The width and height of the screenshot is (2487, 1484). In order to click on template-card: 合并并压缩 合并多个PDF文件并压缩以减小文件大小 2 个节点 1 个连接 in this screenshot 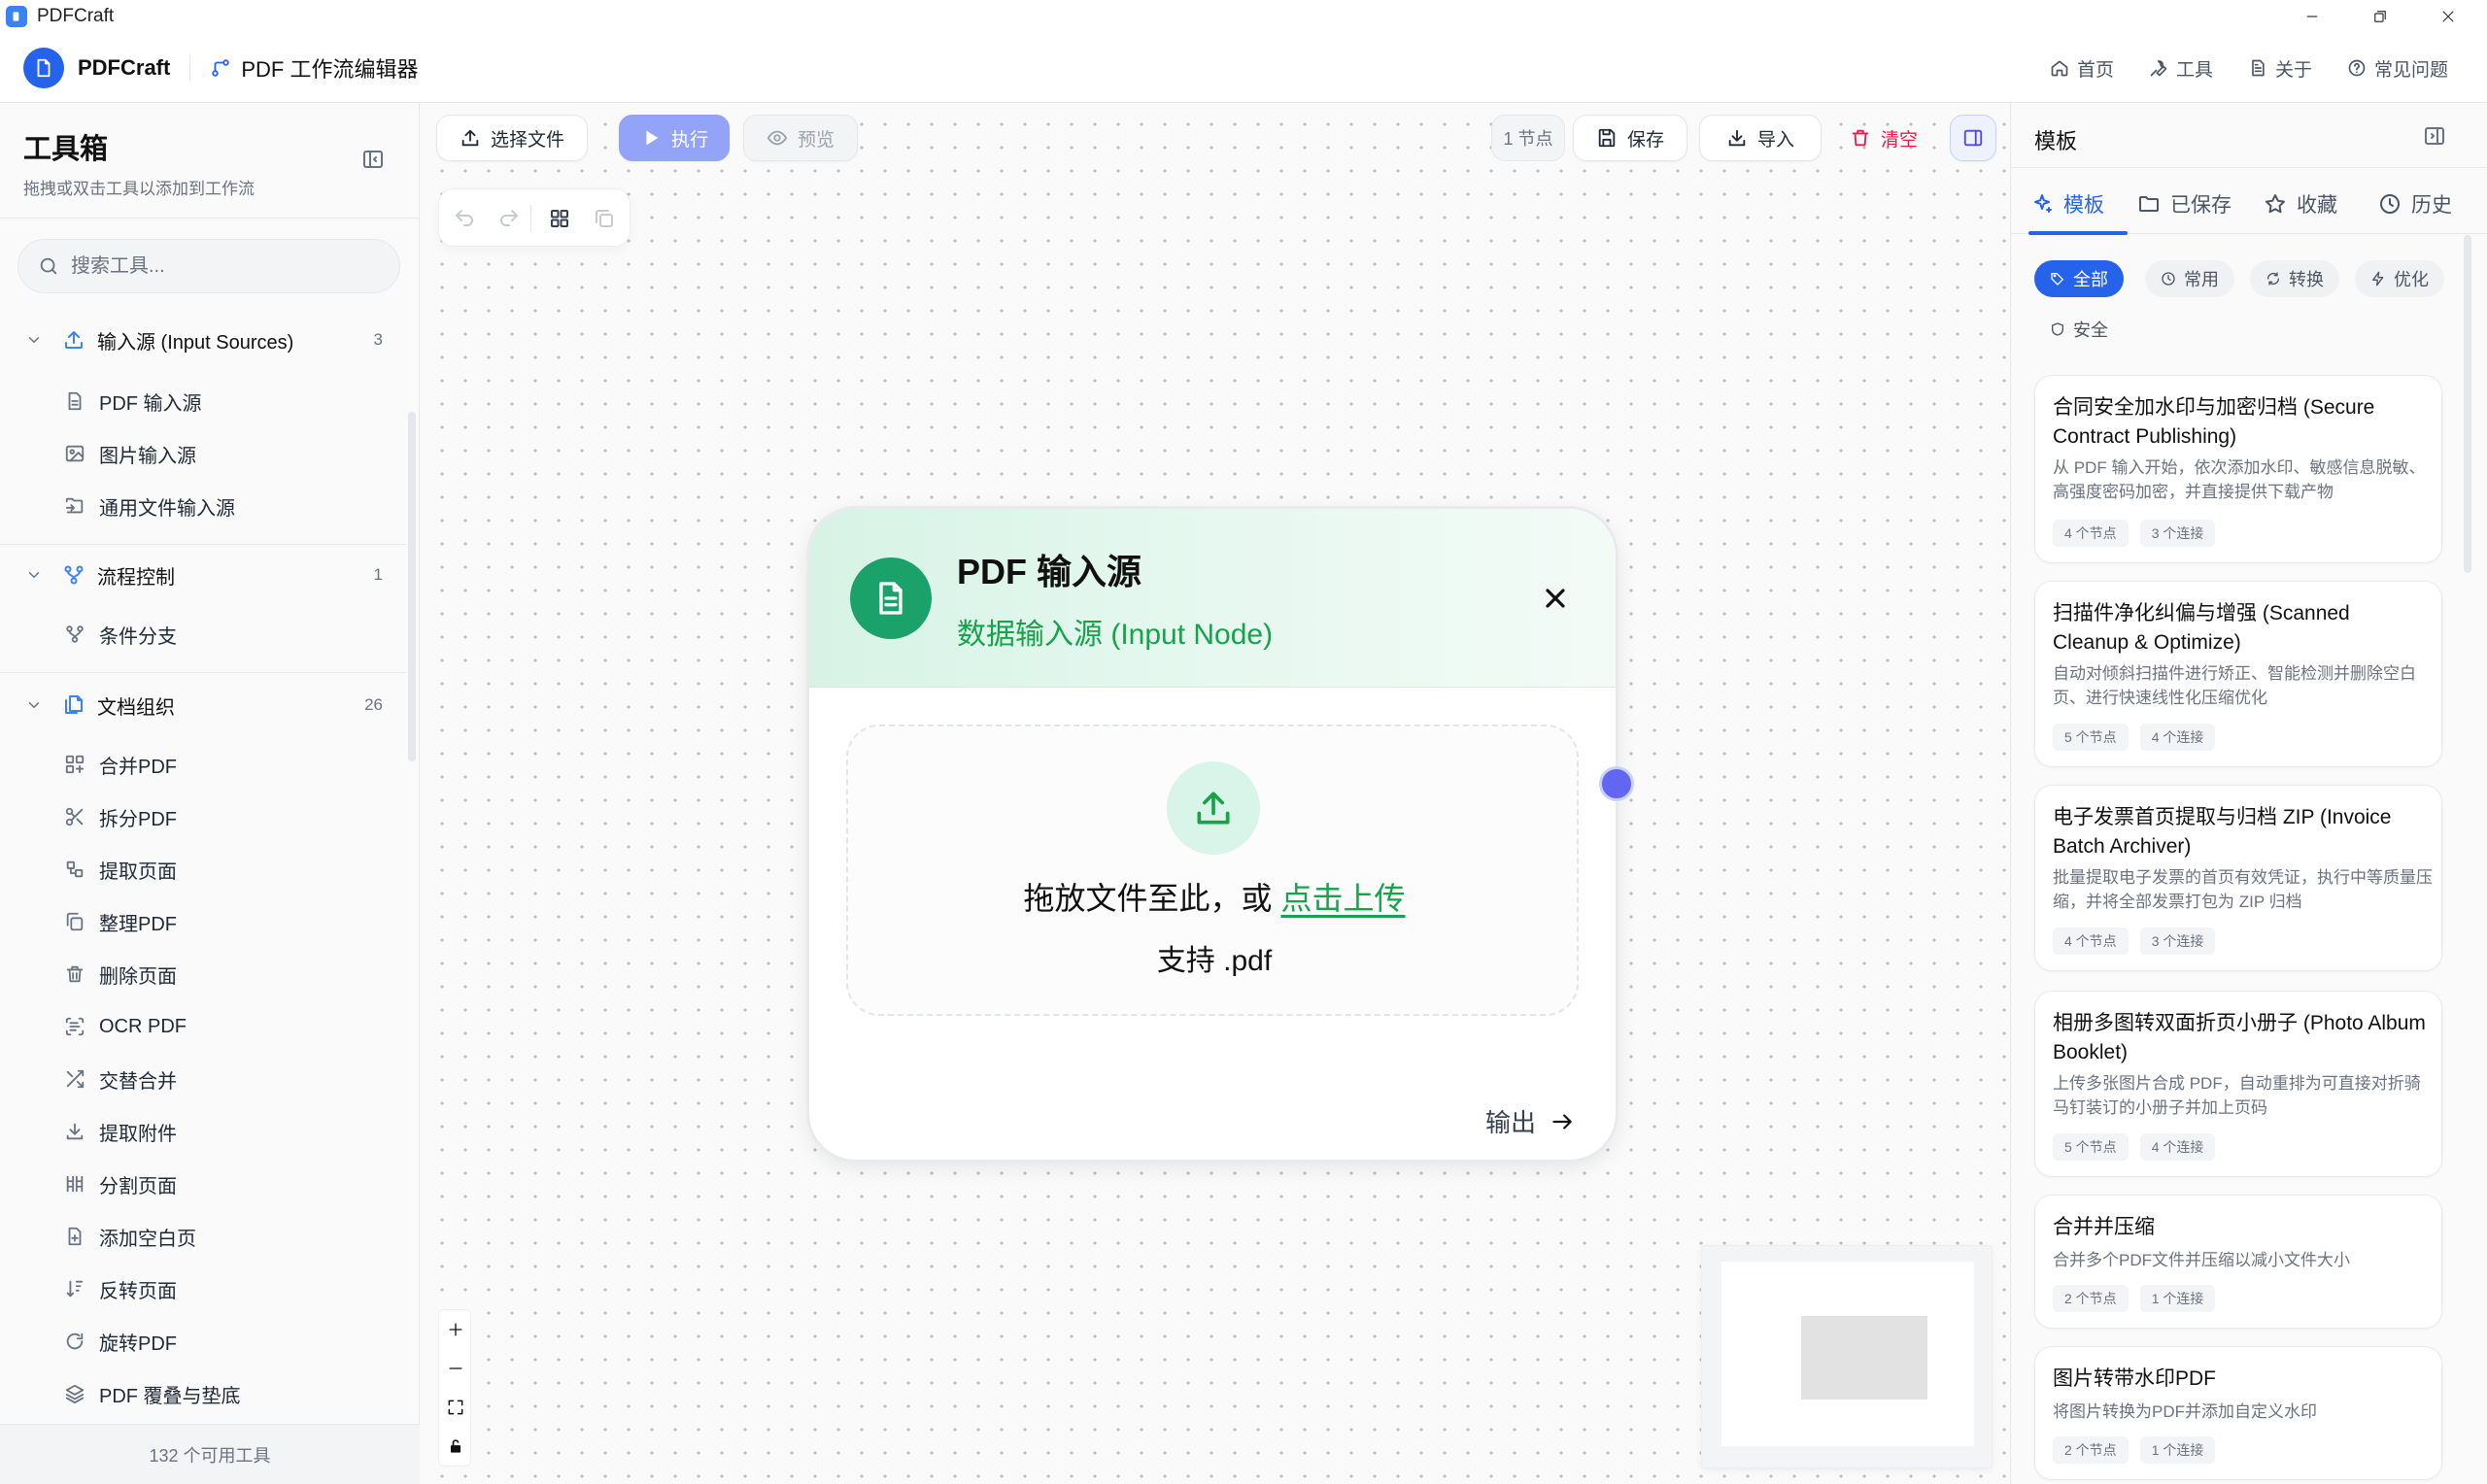, I will do `click(2238, 1262)`.